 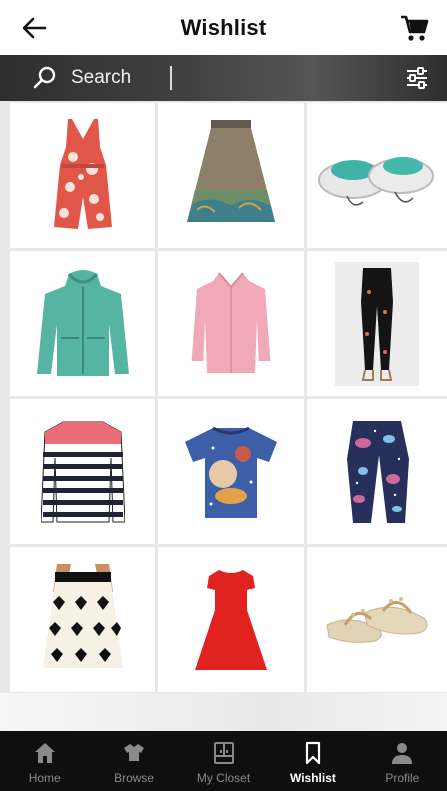 I want to click on cart-icon, so click(x=414, y=28).